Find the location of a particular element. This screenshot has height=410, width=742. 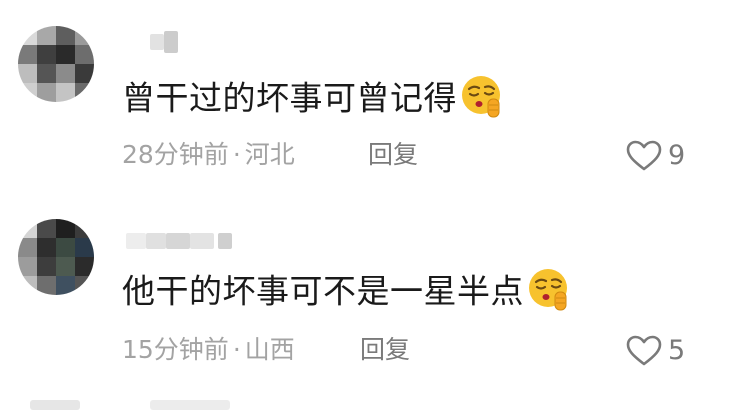

comment-location: 河北 is located at coordinates (269, 154).